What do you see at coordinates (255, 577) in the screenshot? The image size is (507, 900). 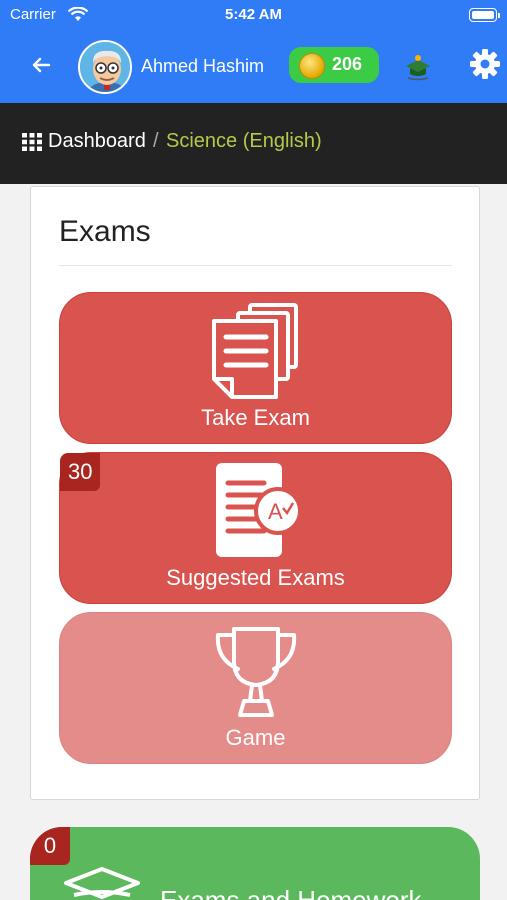 I see `suggested-exams-label: Suggested Exams` at bounding box center [255, 577].